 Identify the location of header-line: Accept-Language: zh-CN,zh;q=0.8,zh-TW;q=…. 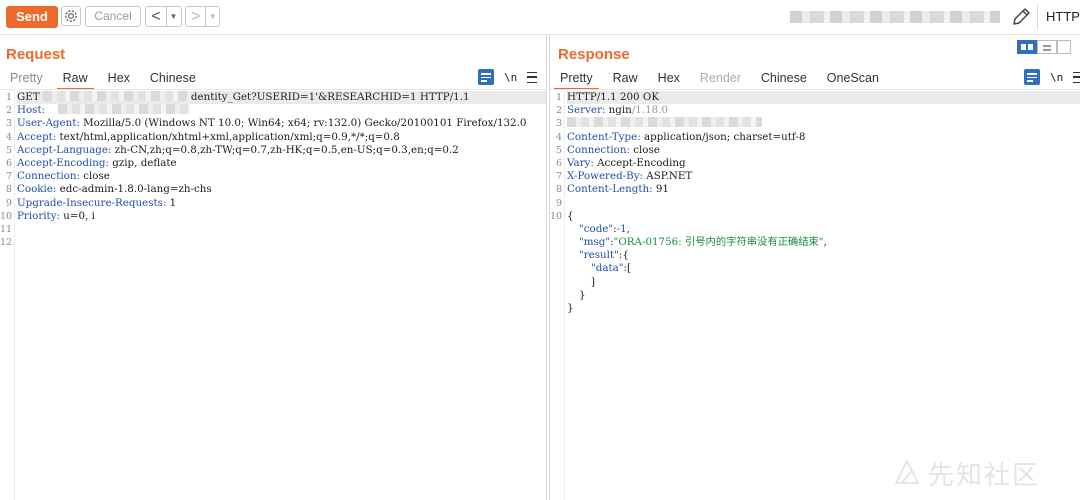
(281, 150).